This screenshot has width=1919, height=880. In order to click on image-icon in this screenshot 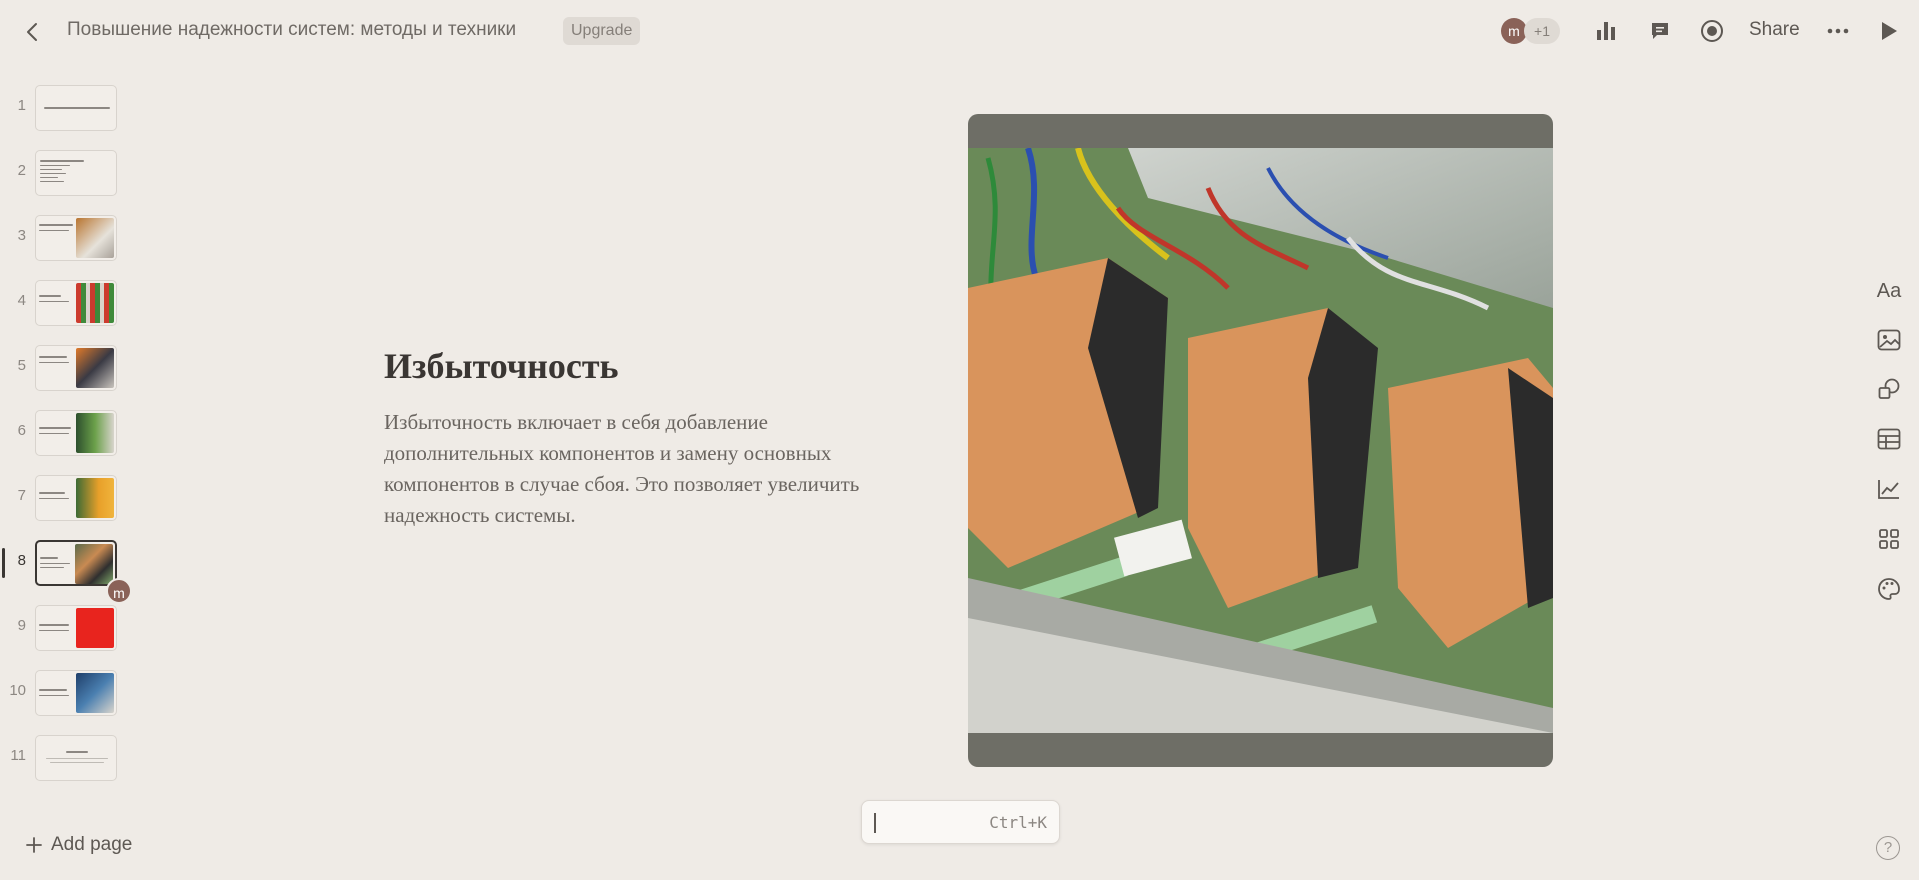, I will do `click(1889, 340)`.